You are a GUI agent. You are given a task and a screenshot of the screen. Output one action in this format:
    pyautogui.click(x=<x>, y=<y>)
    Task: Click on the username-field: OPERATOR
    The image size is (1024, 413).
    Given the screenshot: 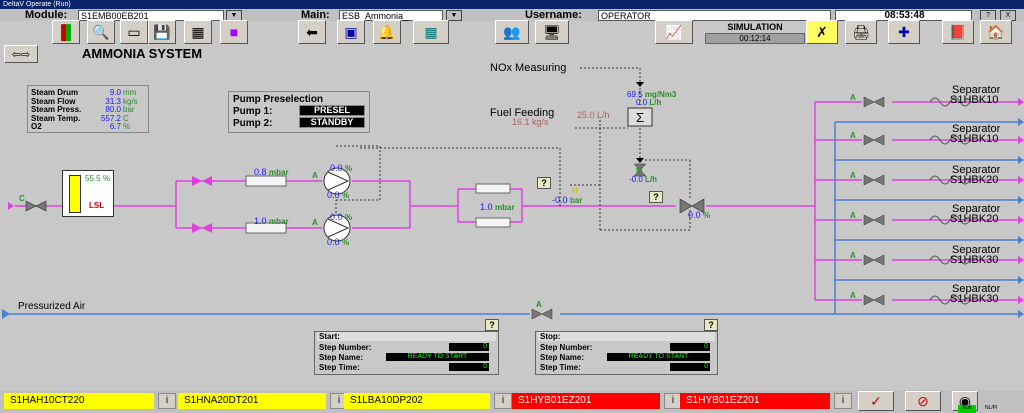 What is the action you would take?
    pyautogui.click(x=714, y=15)
    